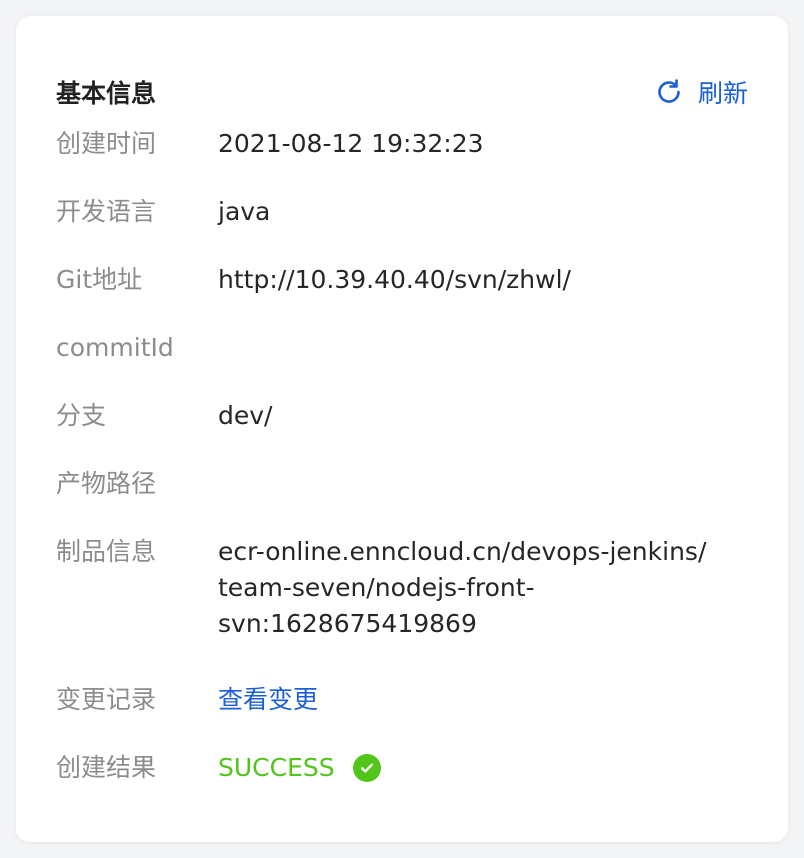  What do you see at coordinates (106, 211) in the screenshot?
I see `field-label: 开发语言` at bounding box center [106, 211].